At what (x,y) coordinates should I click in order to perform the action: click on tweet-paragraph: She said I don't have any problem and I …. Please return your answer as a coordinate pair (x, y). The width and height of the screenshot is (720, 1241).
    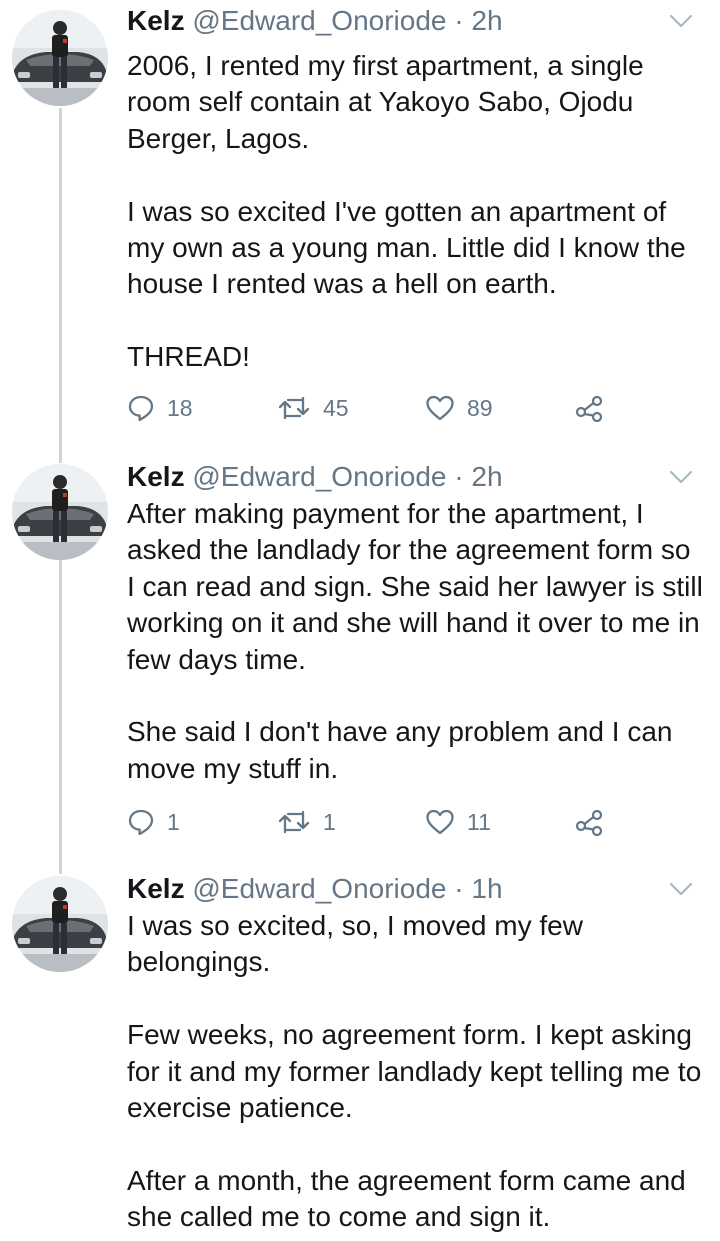
    Looking at the image, I should click on (400, 750).